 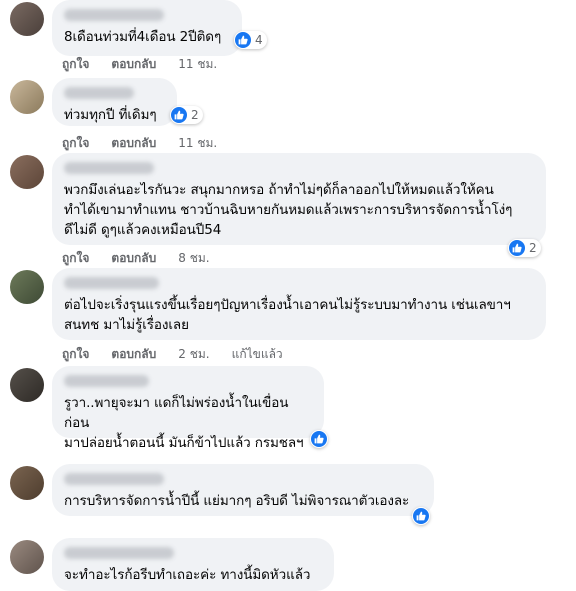 What do you see at coordinates (259, 40) in the screenshot?
I see `reaction-count: 4` at bounding box center [259, 40].